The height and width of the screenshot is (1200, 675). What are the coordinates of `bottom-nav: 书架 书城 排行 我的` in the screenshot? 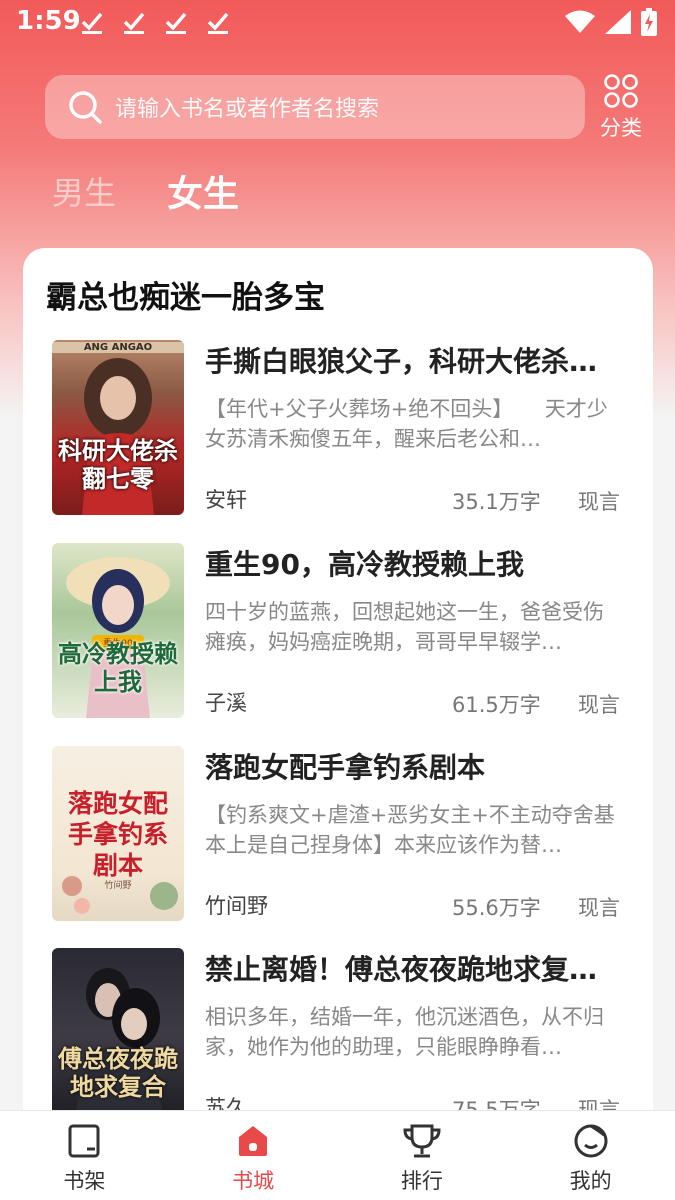 It's located at (337, 1155).